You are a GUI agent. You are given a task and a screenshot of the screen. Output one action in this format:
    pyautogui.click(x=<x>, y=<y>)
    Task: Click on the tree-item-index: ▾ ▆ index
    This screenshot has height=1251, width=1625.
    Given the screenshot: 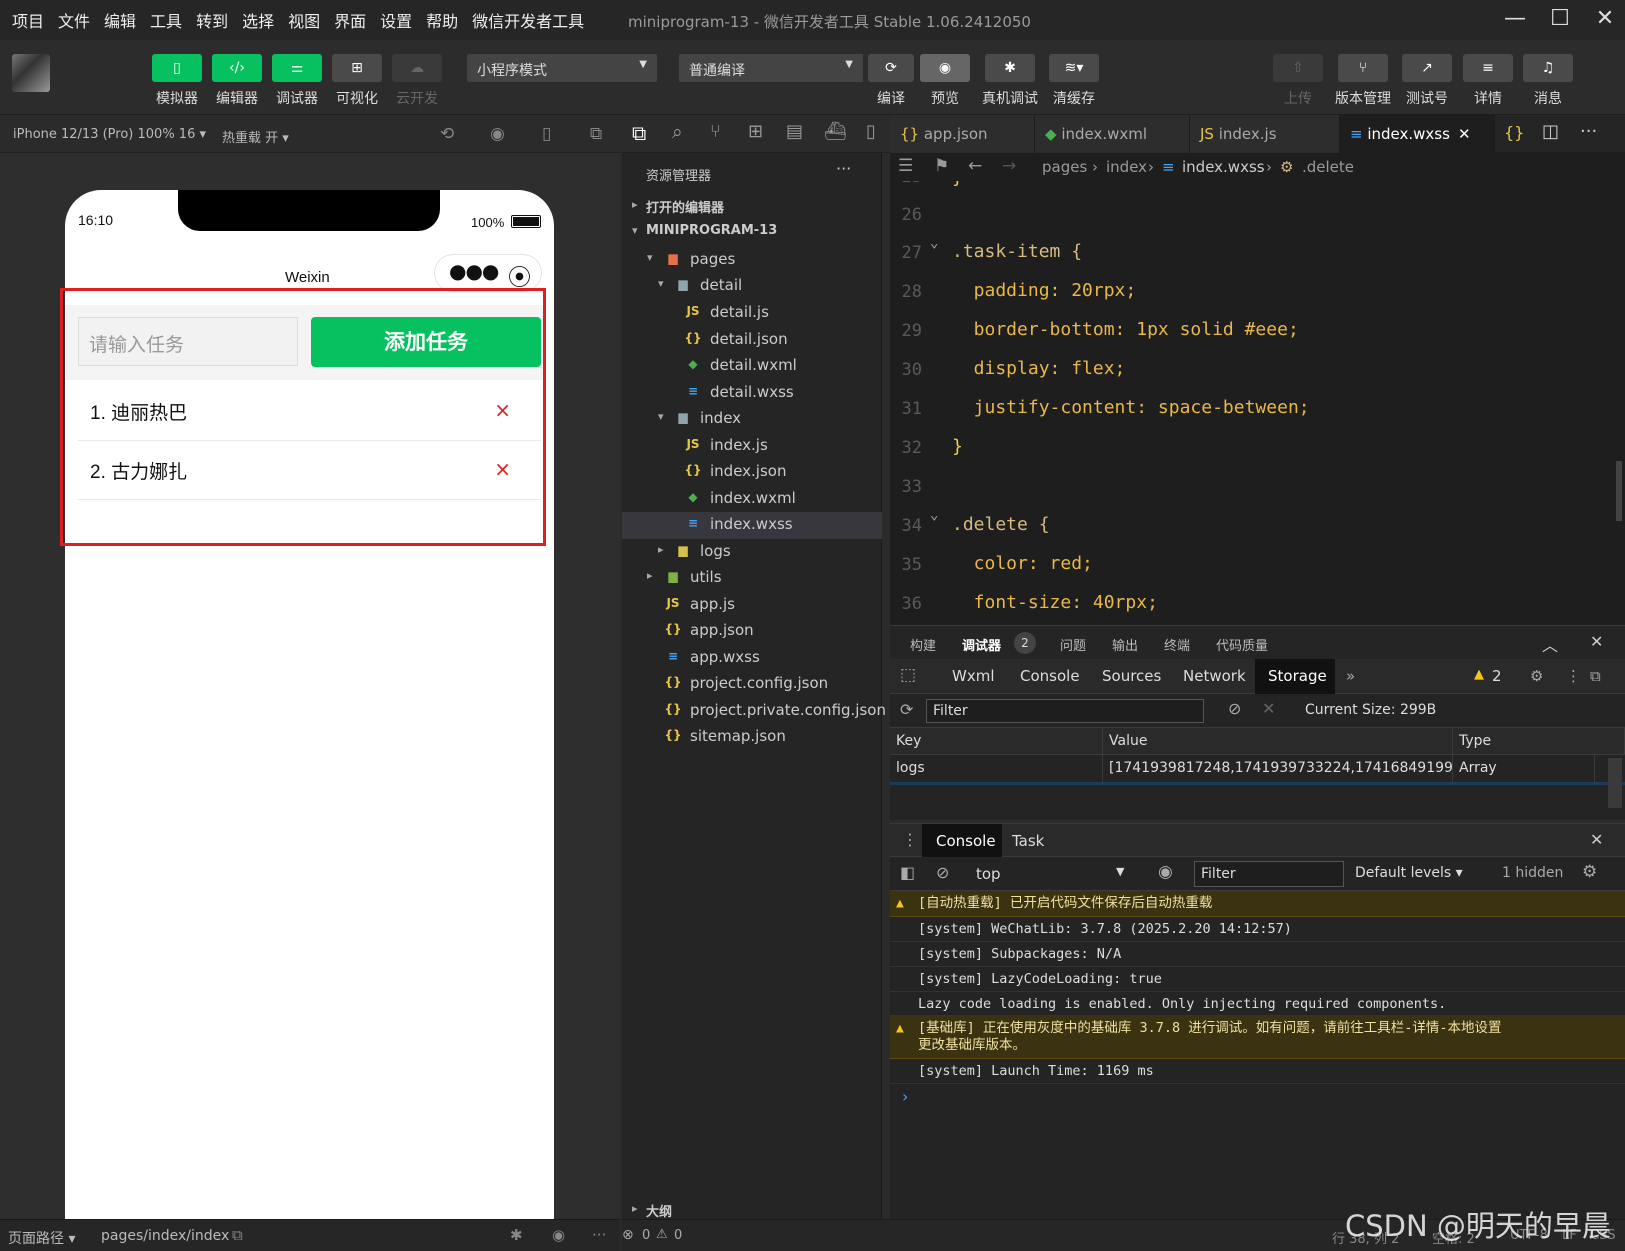 What is the action you would take?
    pyautogui.click(x=752, y=419)
    